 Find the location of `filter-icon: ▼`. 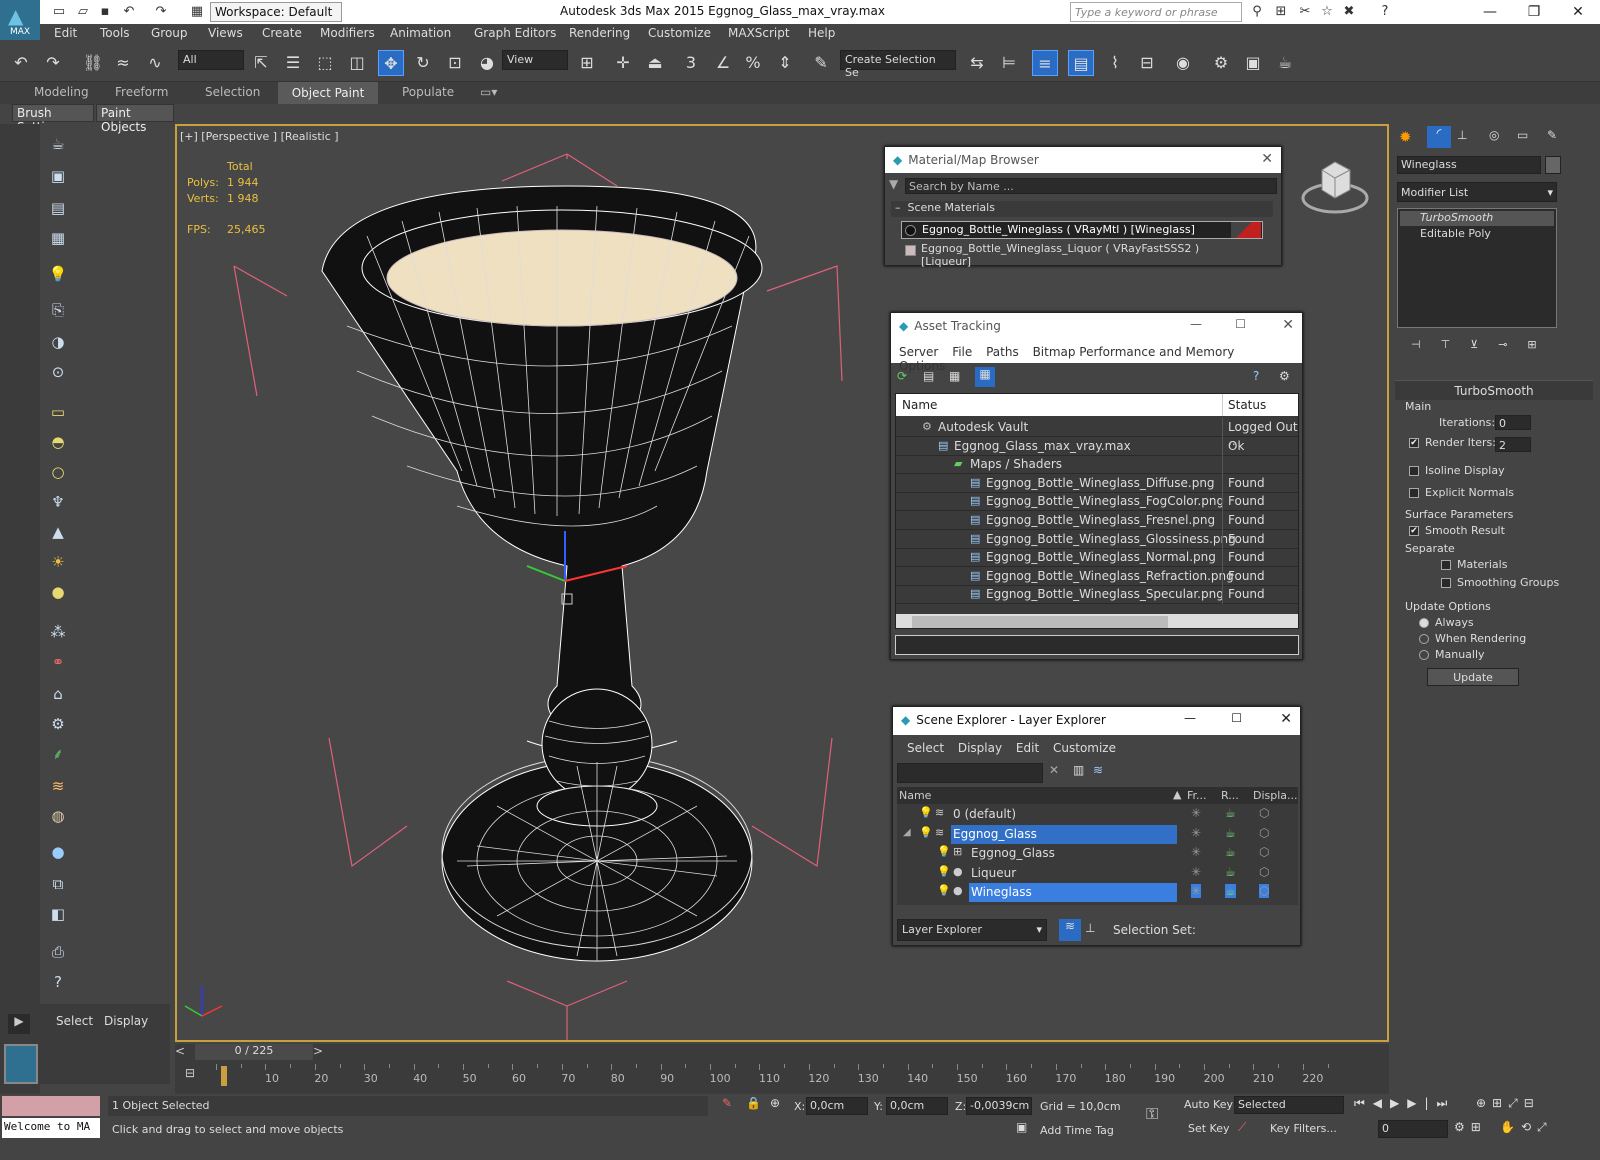

filter-icon: ▼ is located at coordinates (895, 184).